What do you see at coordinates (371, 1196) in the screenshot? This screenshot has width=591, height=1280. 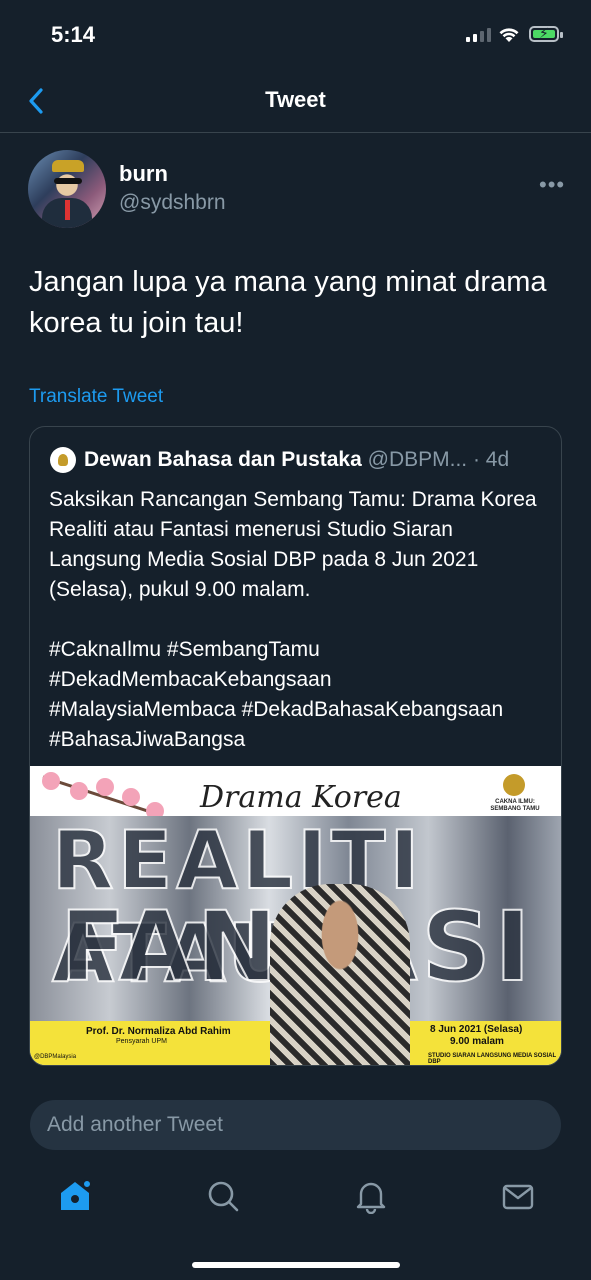 I see `notifications-icon` at bounding box center [371, 1196].